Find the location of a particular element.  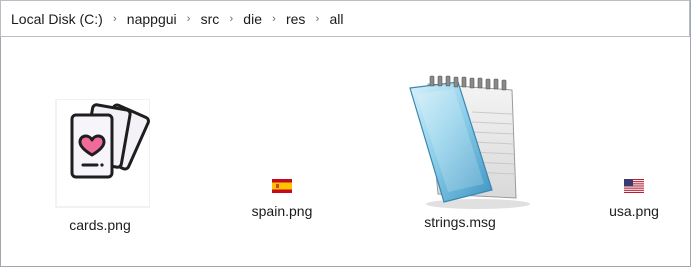

file-item-usa: usa.png is located at coordinates (634, 199).